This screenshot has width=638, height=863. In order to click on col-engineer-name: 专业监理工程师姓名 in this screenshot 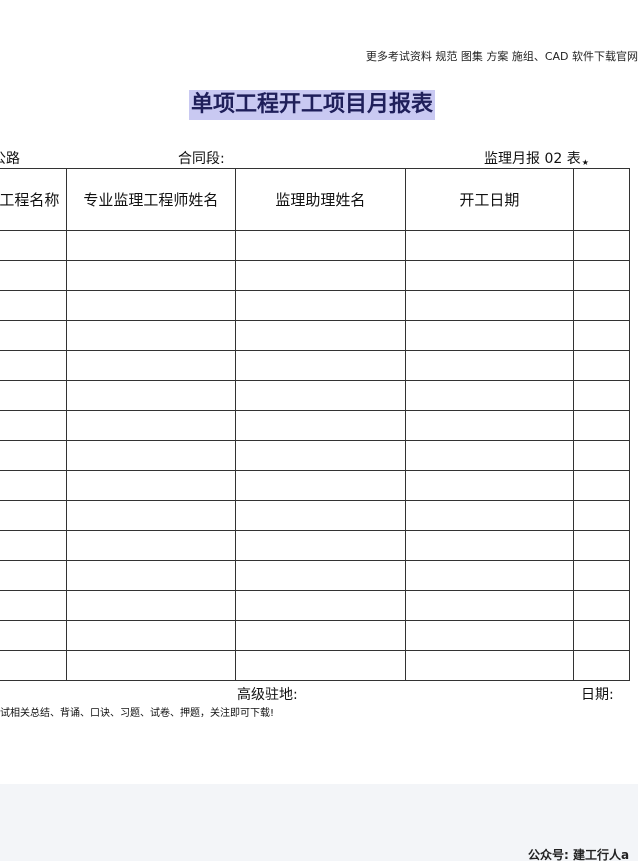, I will do `click(151, 199)`.